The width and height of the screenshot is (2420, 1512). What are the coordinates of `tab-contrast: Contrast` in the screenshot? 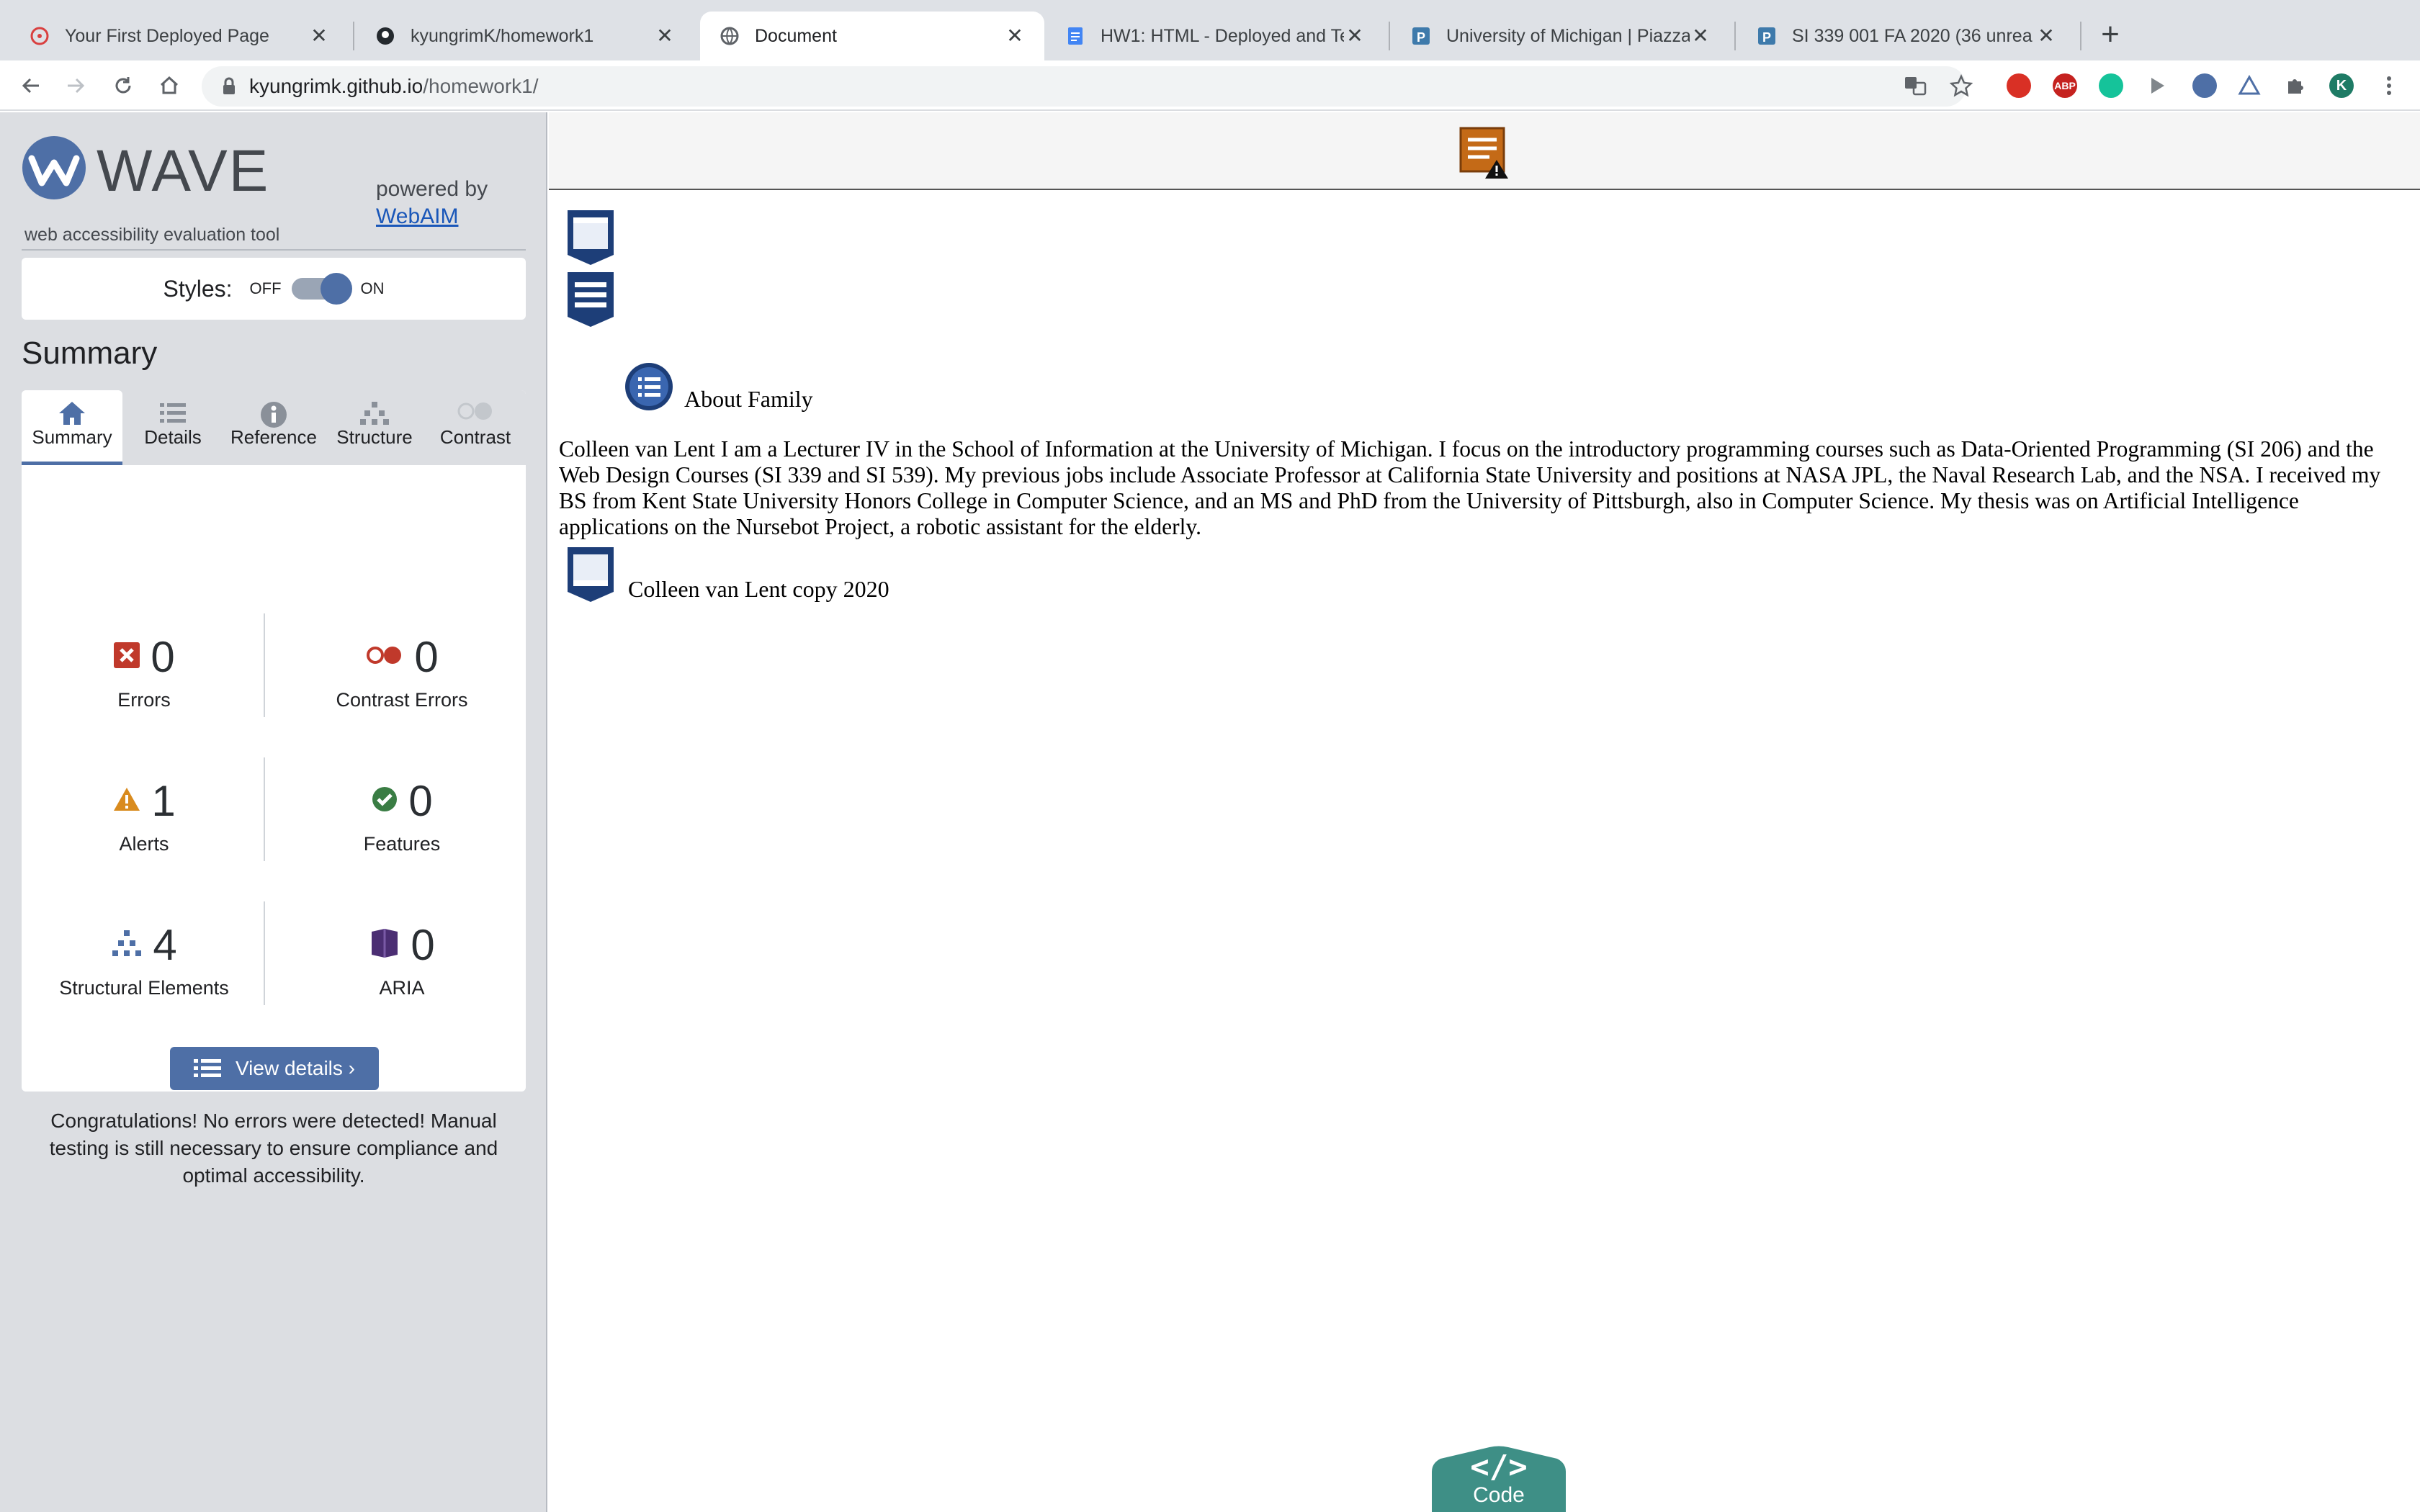 It's located at (475, 427).